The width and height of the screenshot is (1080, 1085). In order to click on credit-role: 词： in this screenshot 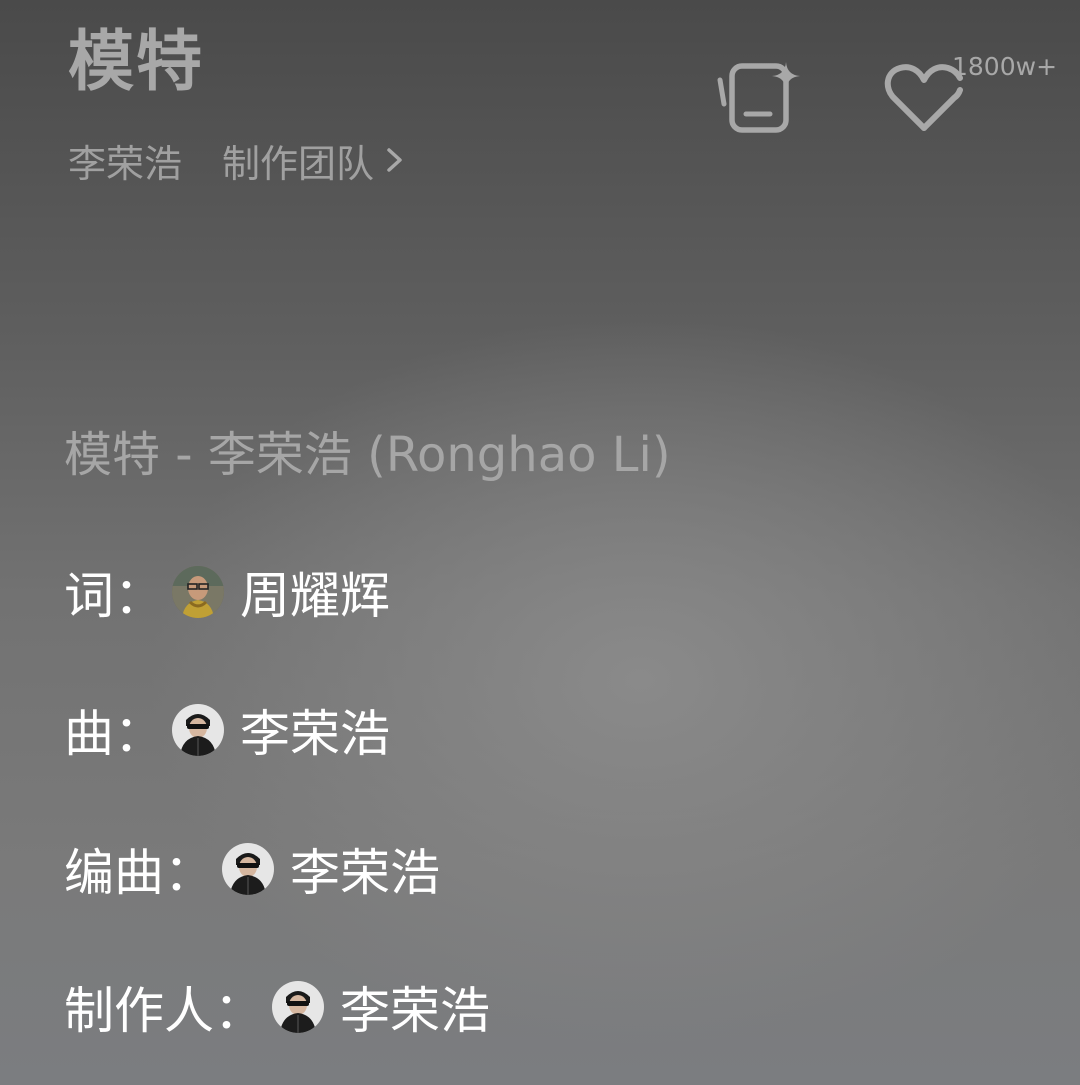, I will do `click(114, 596)`.